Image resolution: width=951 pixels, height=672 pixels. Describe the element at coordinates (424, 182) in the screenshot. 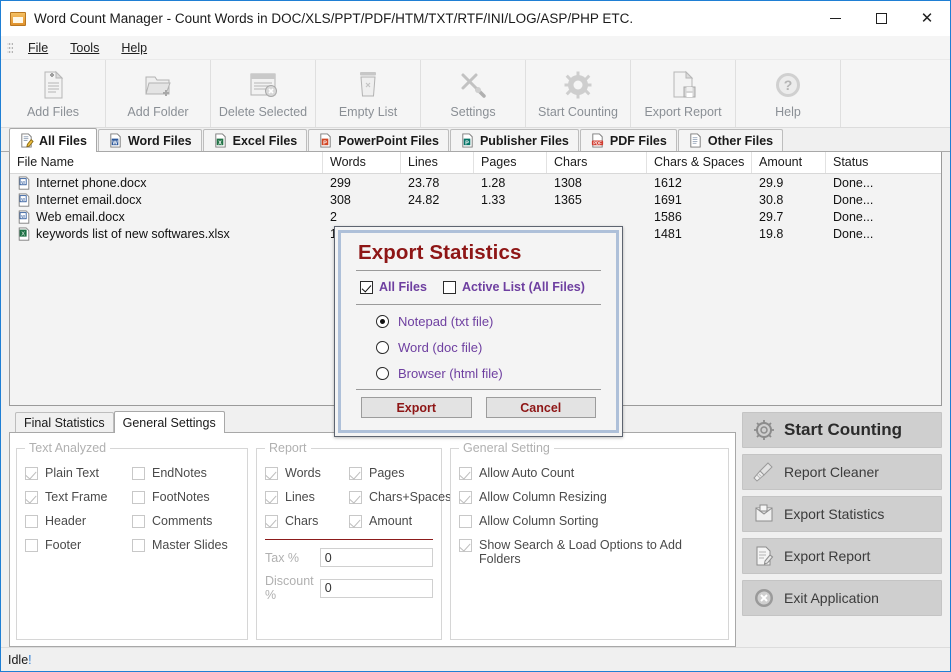

I see `cell-lines: 23.78` at that location.